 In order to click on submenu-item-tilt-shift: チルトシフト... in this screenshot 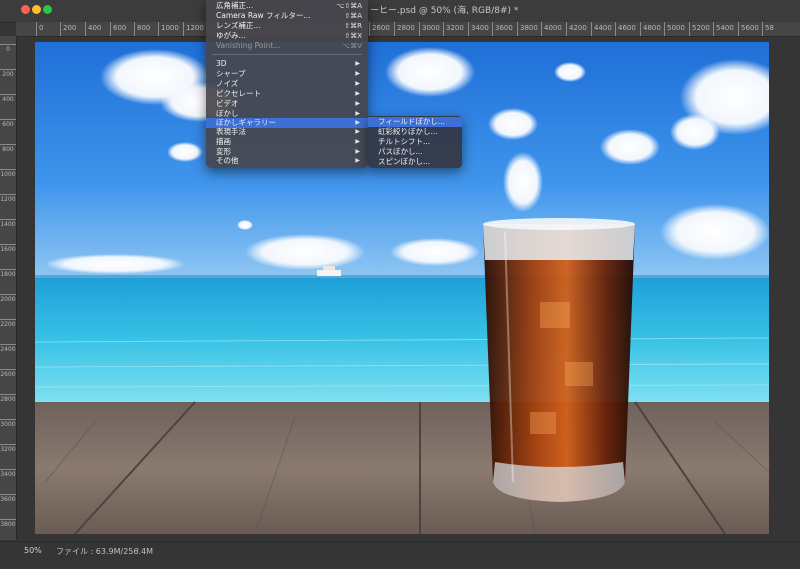, I will do `click(415, 142)`.